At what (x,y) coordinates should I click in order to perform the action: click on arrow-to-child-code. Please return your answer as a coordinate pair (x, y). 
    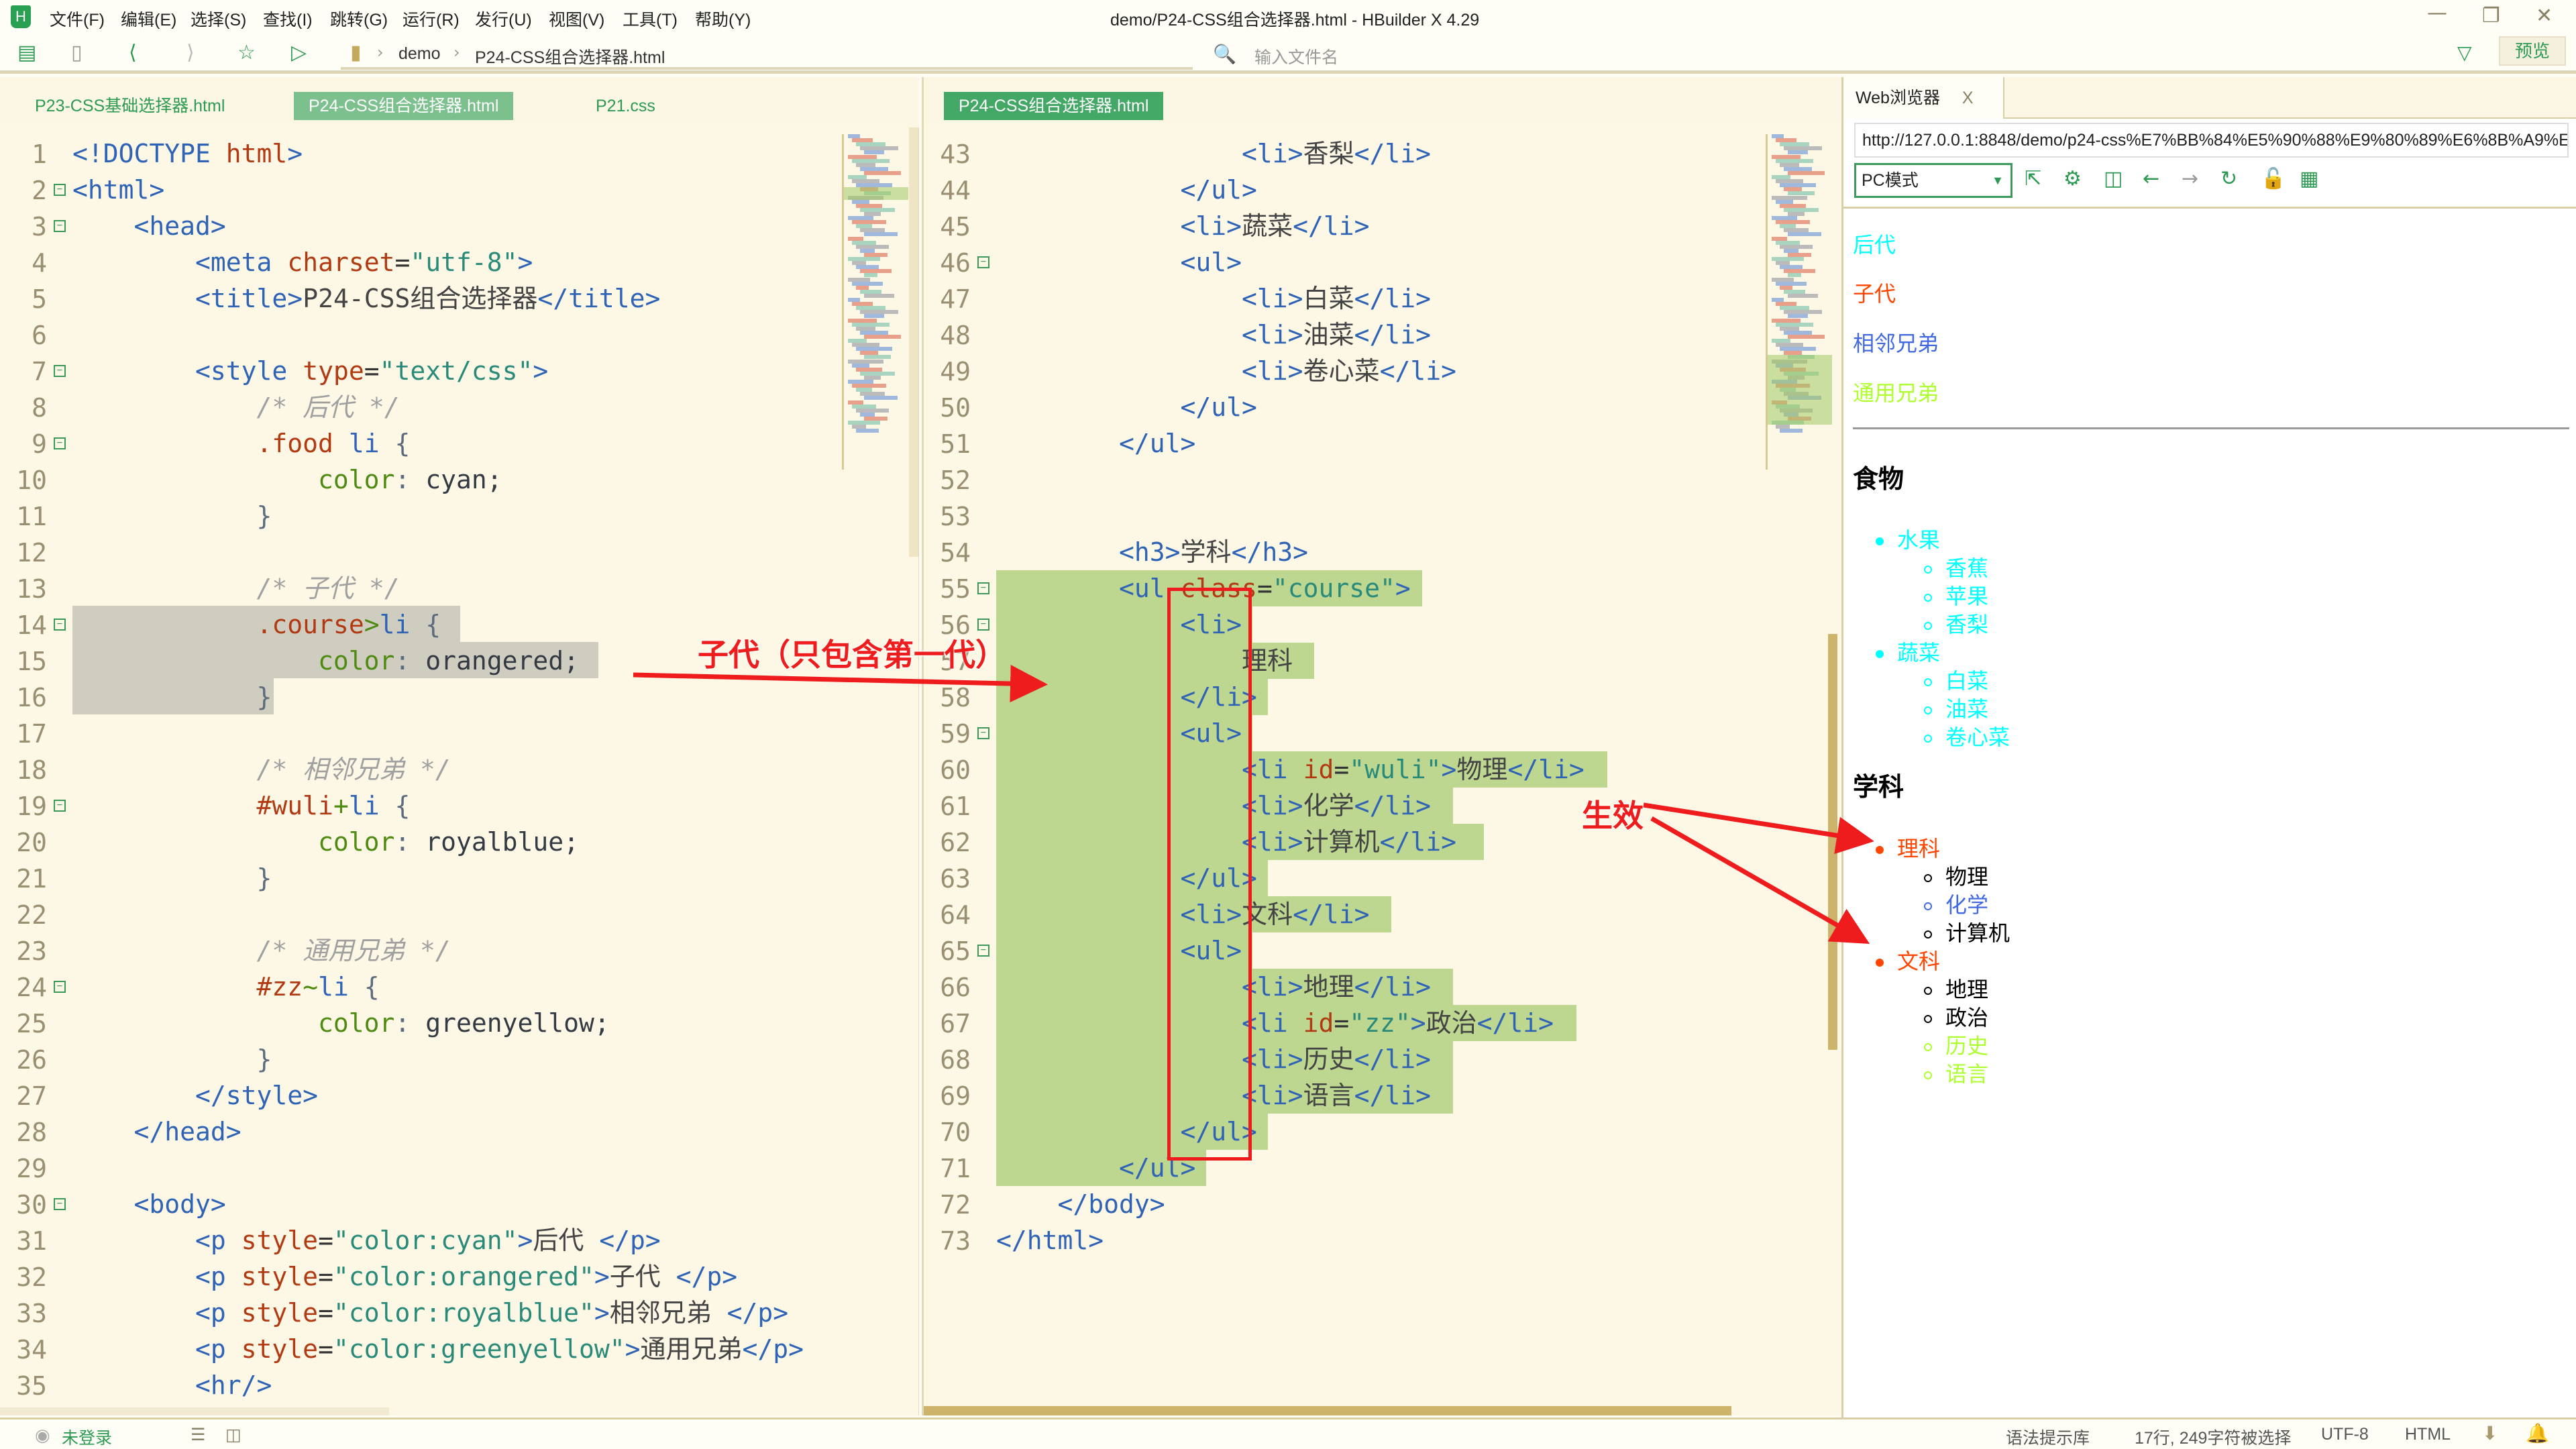
    Looking at the image, I should click on (840, 684).